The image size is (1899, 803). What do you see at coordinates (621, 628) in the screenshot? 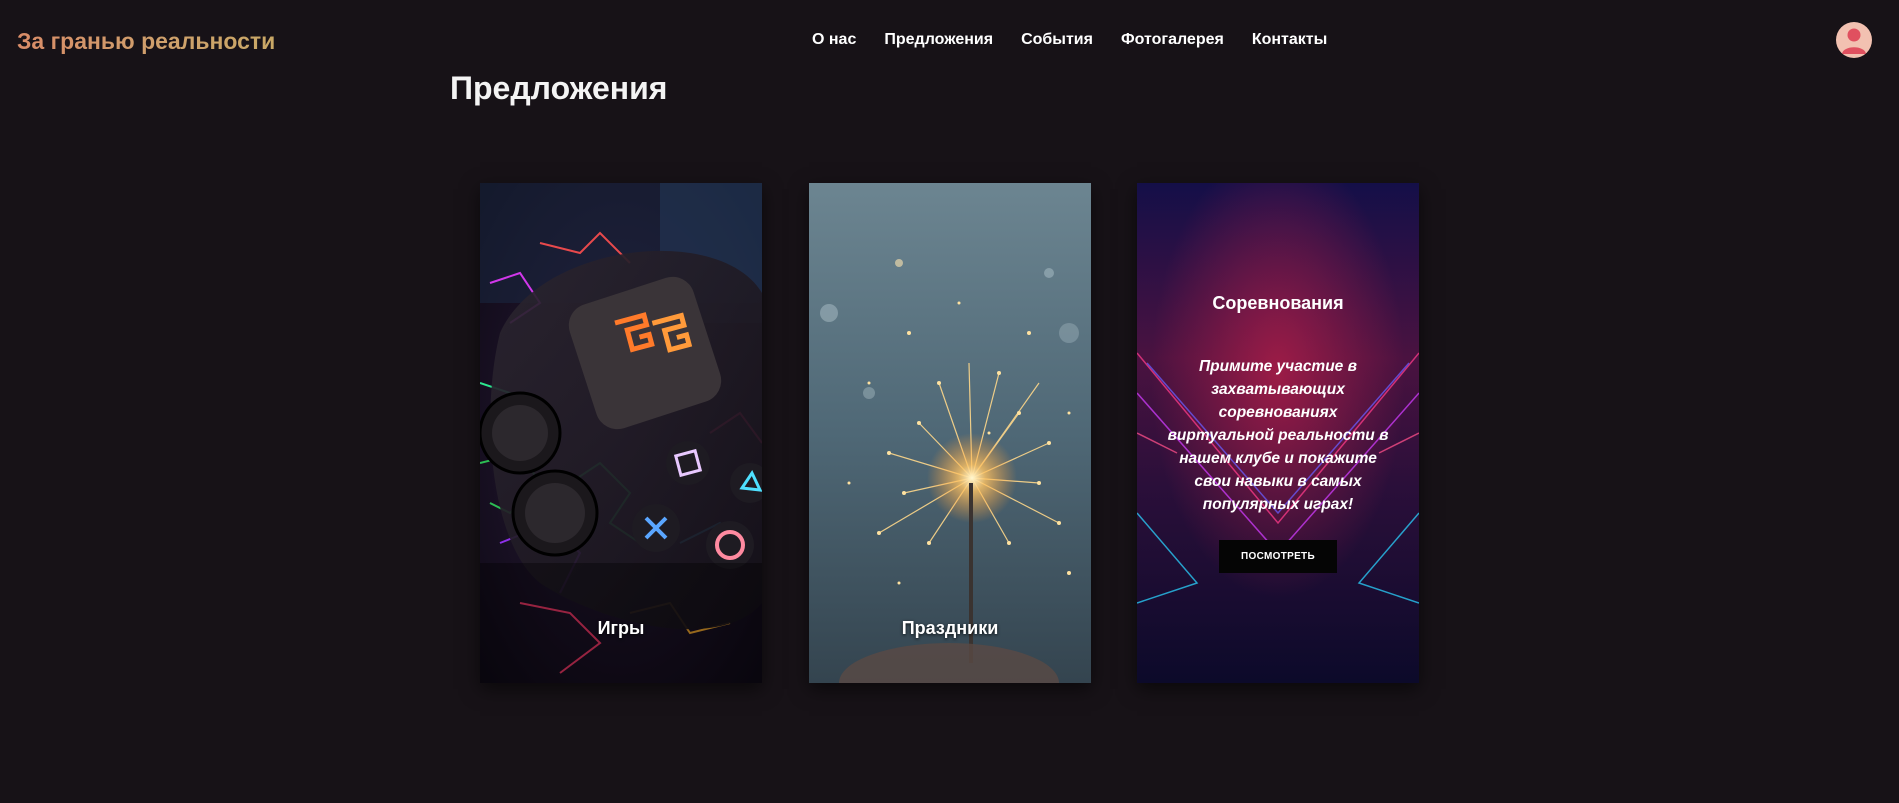
I see `card-label-games: Игры` at bounding box center [621, 628].